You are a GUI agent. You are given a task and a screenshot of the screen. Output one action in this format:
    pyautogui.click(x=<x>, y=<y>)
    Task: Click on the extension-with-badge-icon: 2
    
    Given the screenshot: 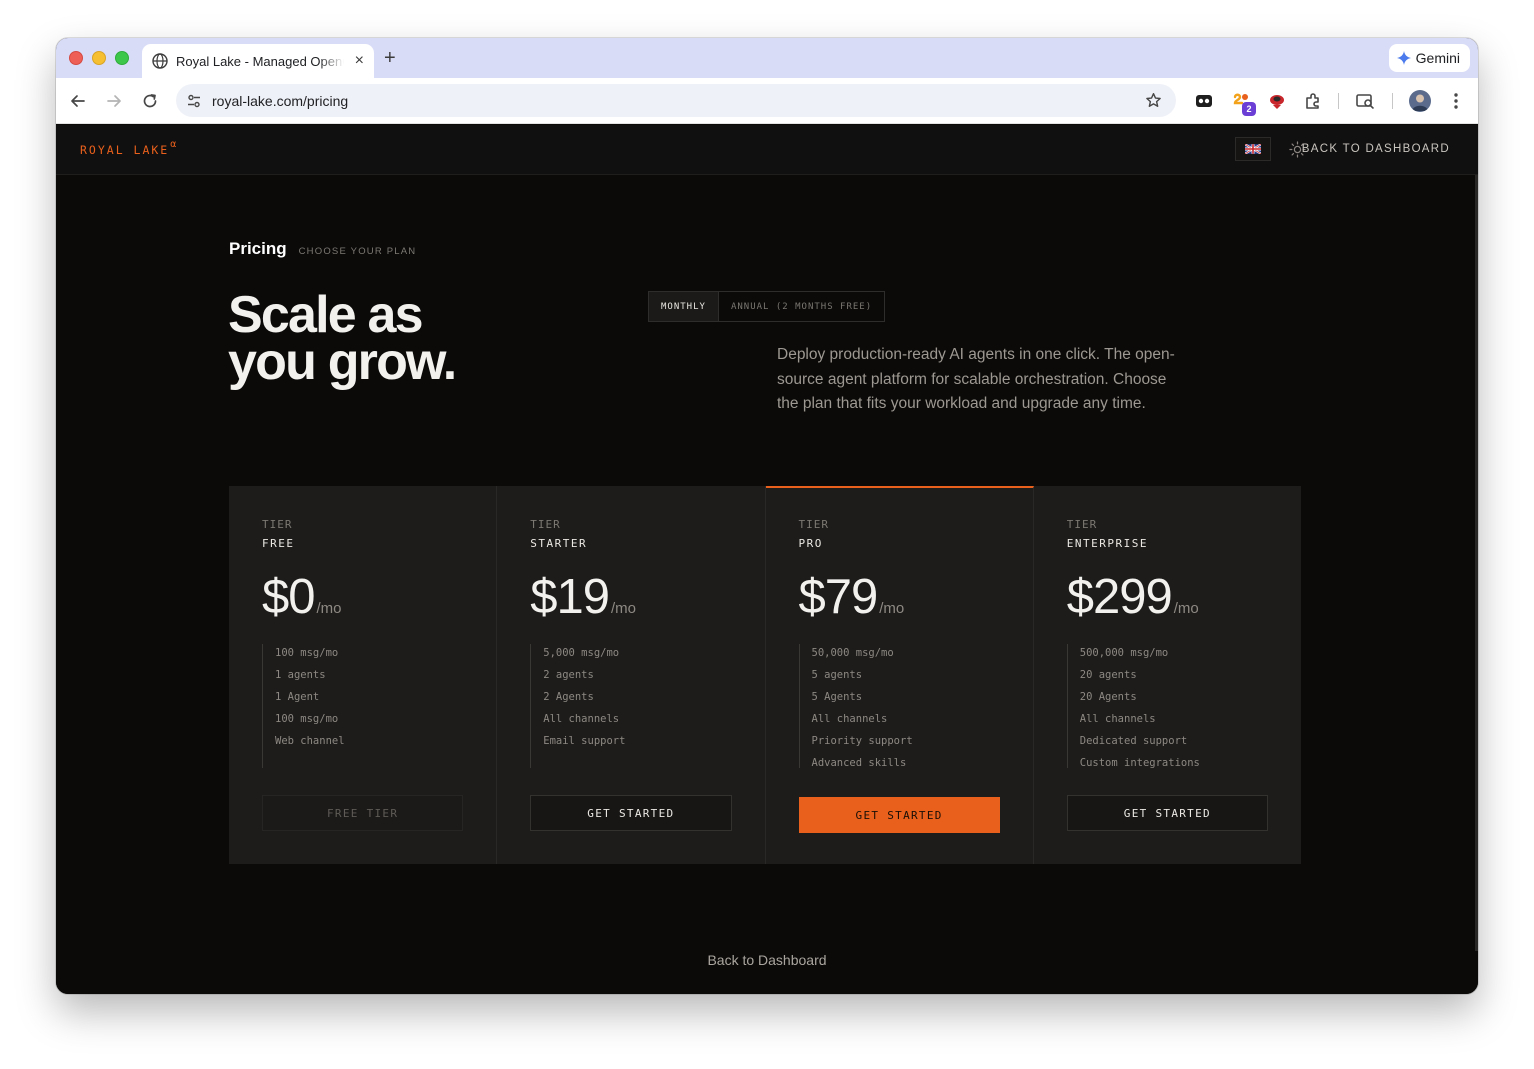 What is the action you would take?
    pyautogui.click(x=1243, y=103)
    